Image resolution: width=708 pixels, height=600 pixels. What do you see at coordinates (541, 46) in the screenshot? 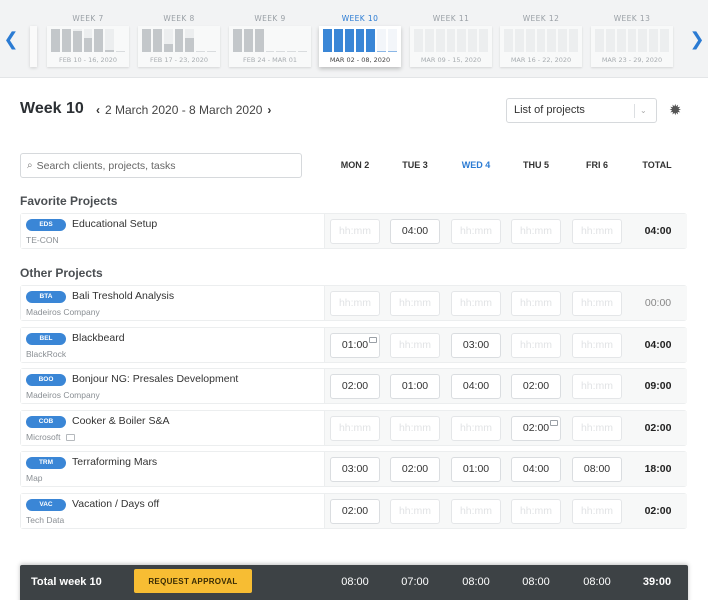
I see `week-card: MAR 16 - 22, 2020` at bounding box center [541, 46].